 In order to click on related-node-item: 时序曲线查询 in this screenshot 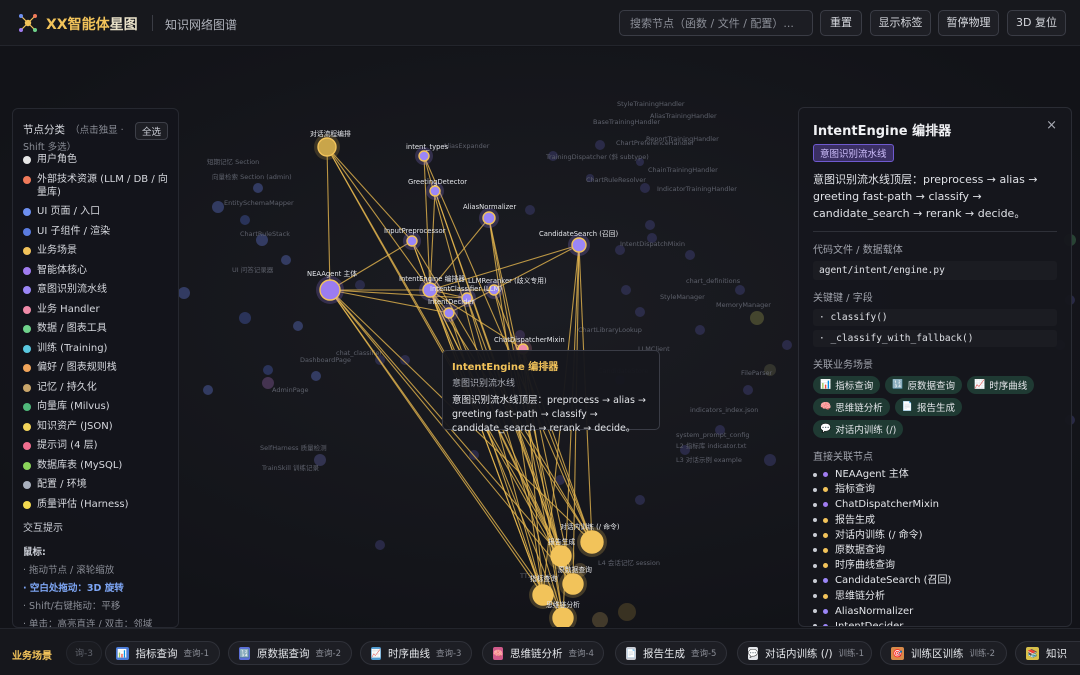, I will do `click(935, 565)`.